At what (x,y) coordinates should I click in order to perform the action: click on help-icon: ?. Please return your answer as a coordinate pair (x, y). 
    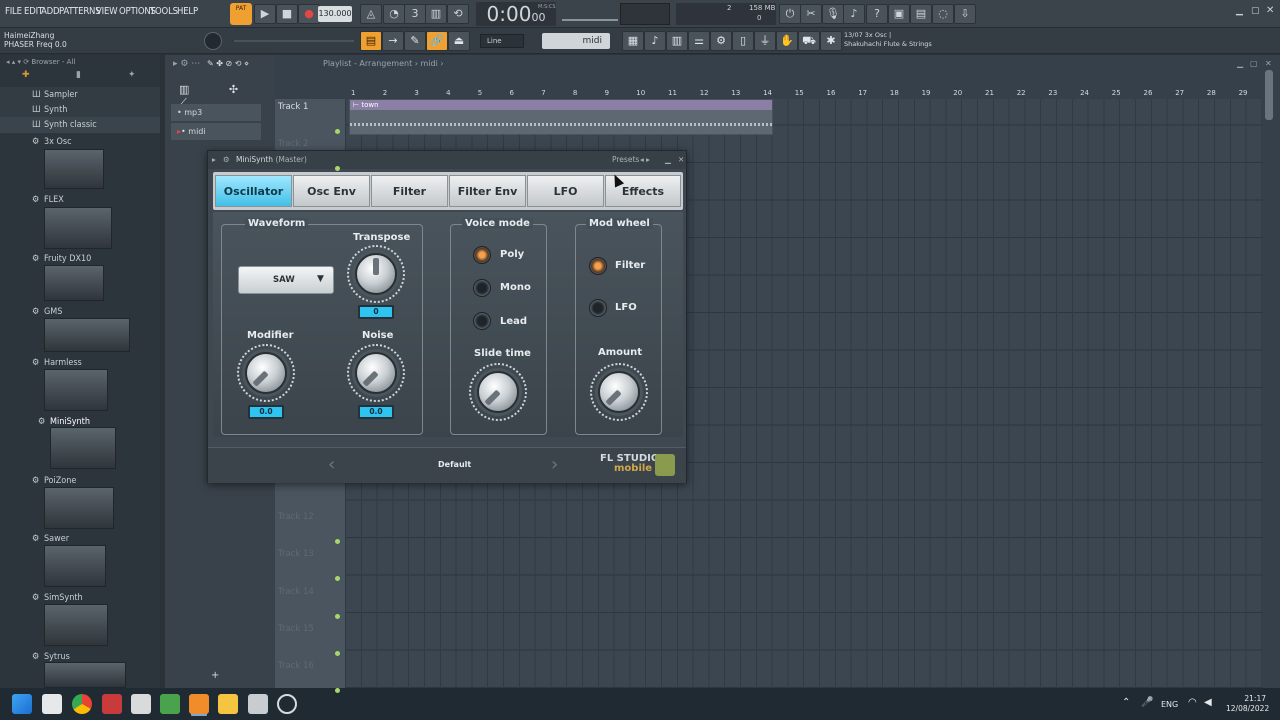
    Looking at the image, I should click on (877, 14).